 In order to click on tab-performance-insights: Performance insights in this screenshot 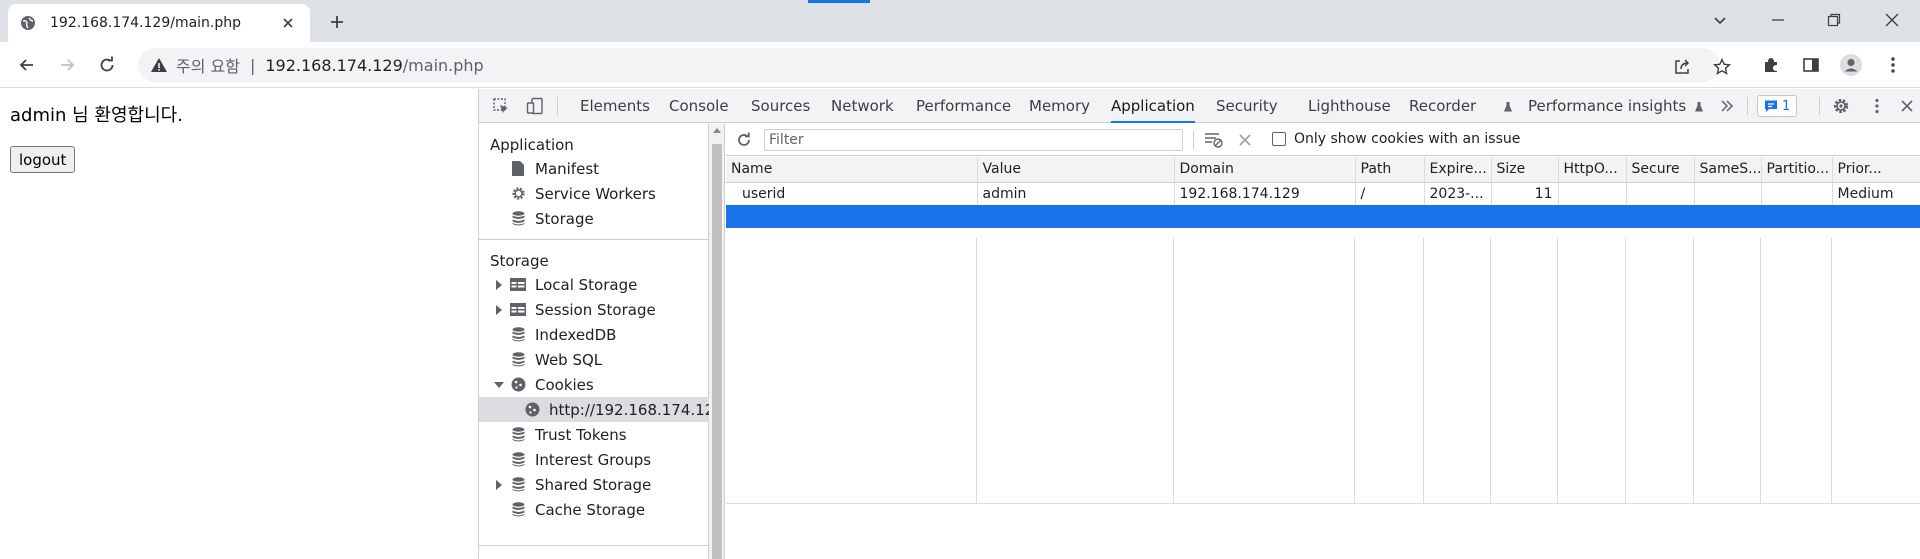, I will do `click(1607, 106)`.